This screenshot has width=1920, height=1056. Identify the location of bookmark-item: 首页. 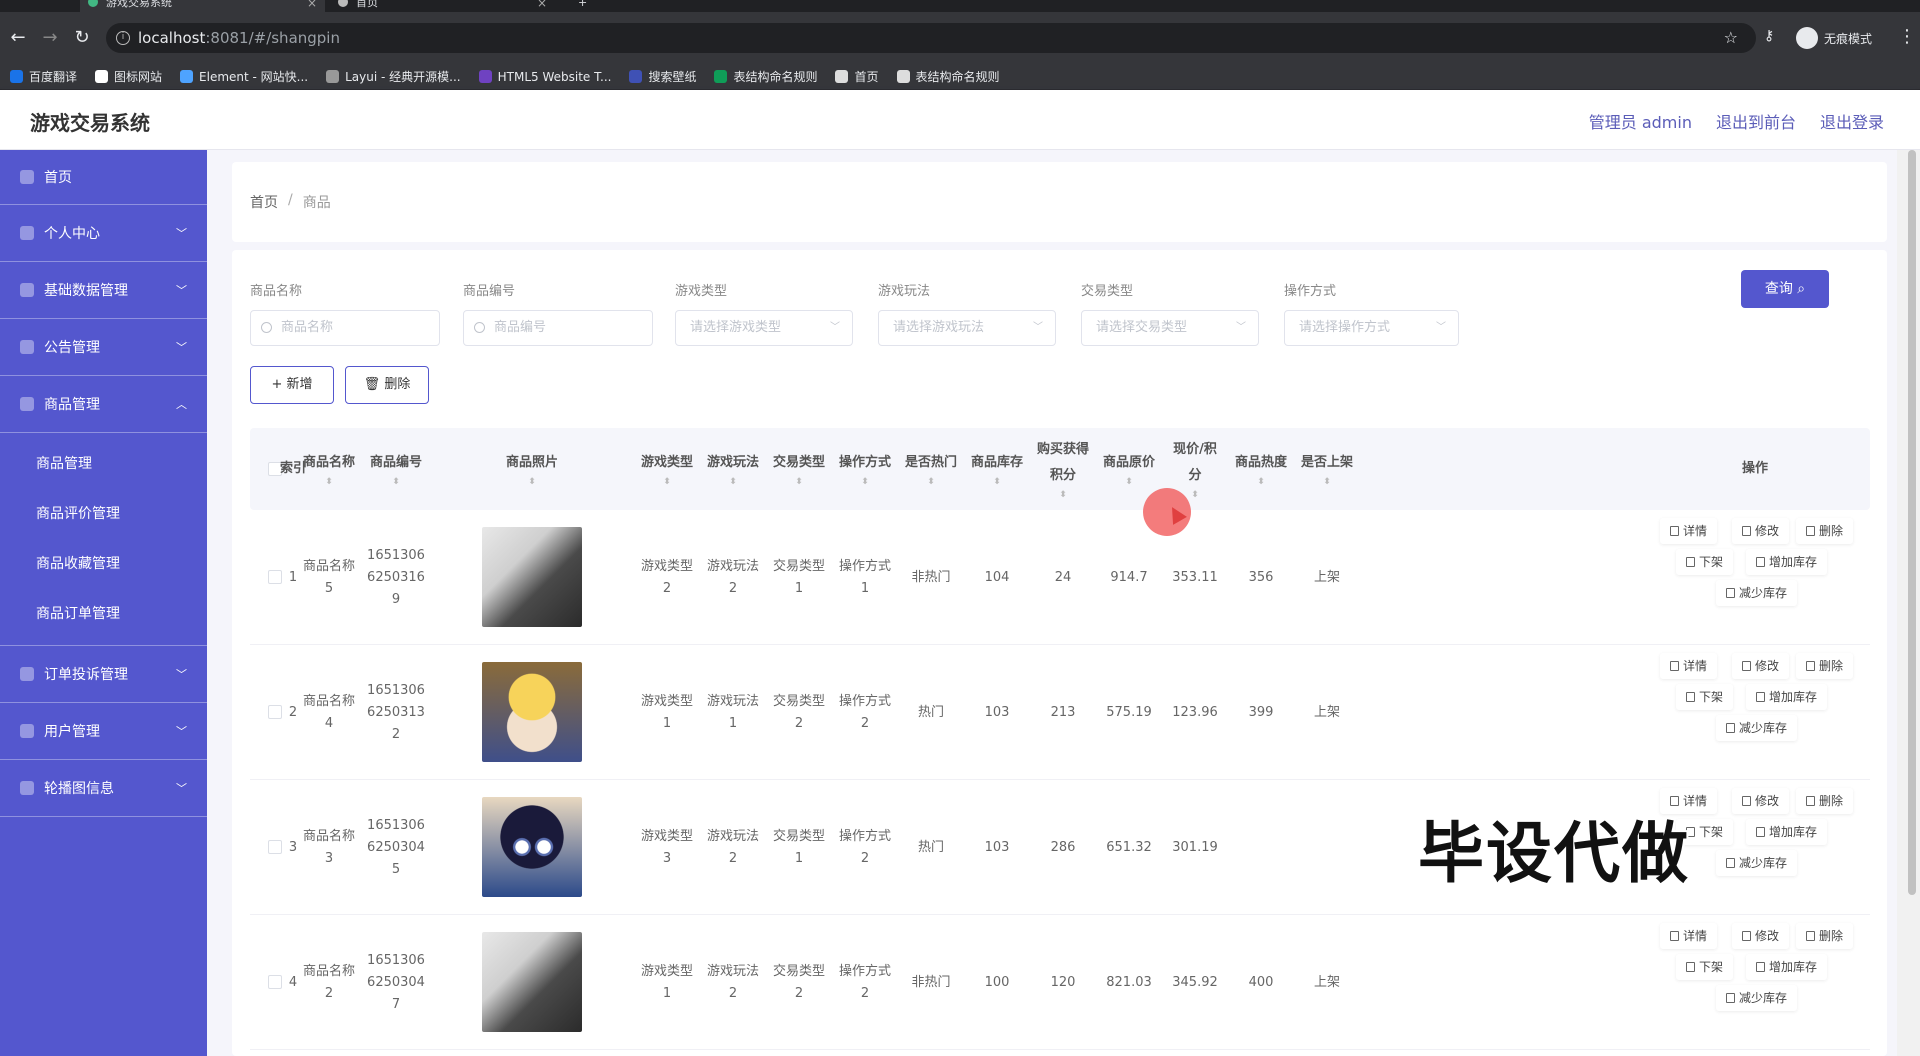
(857, 76).